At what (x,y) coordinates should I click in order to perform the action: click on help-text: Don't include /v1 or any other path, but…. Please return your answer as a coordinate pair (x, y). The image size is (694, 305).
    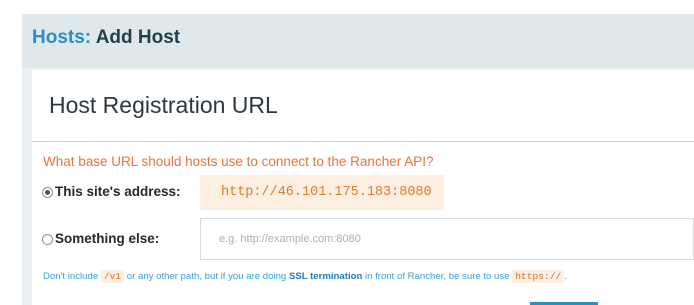
    Looking at the image, I should click on (305, 276).